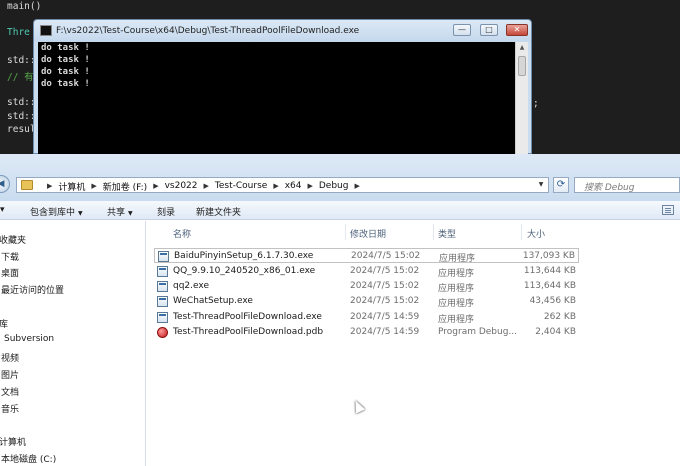 This screenshot has width=680, height=466. I want to click on nav-computer: 计算机, so click(13, 441).